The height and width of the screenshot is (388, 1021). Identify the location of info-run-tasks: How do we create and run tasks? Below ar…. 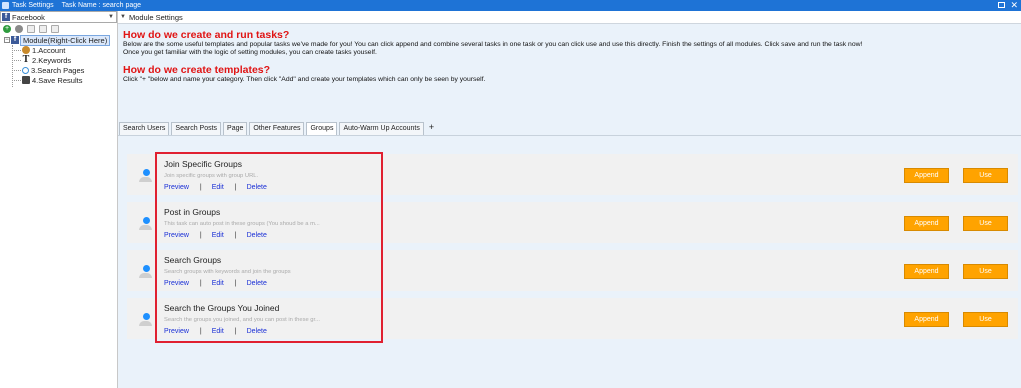
(569, 40).